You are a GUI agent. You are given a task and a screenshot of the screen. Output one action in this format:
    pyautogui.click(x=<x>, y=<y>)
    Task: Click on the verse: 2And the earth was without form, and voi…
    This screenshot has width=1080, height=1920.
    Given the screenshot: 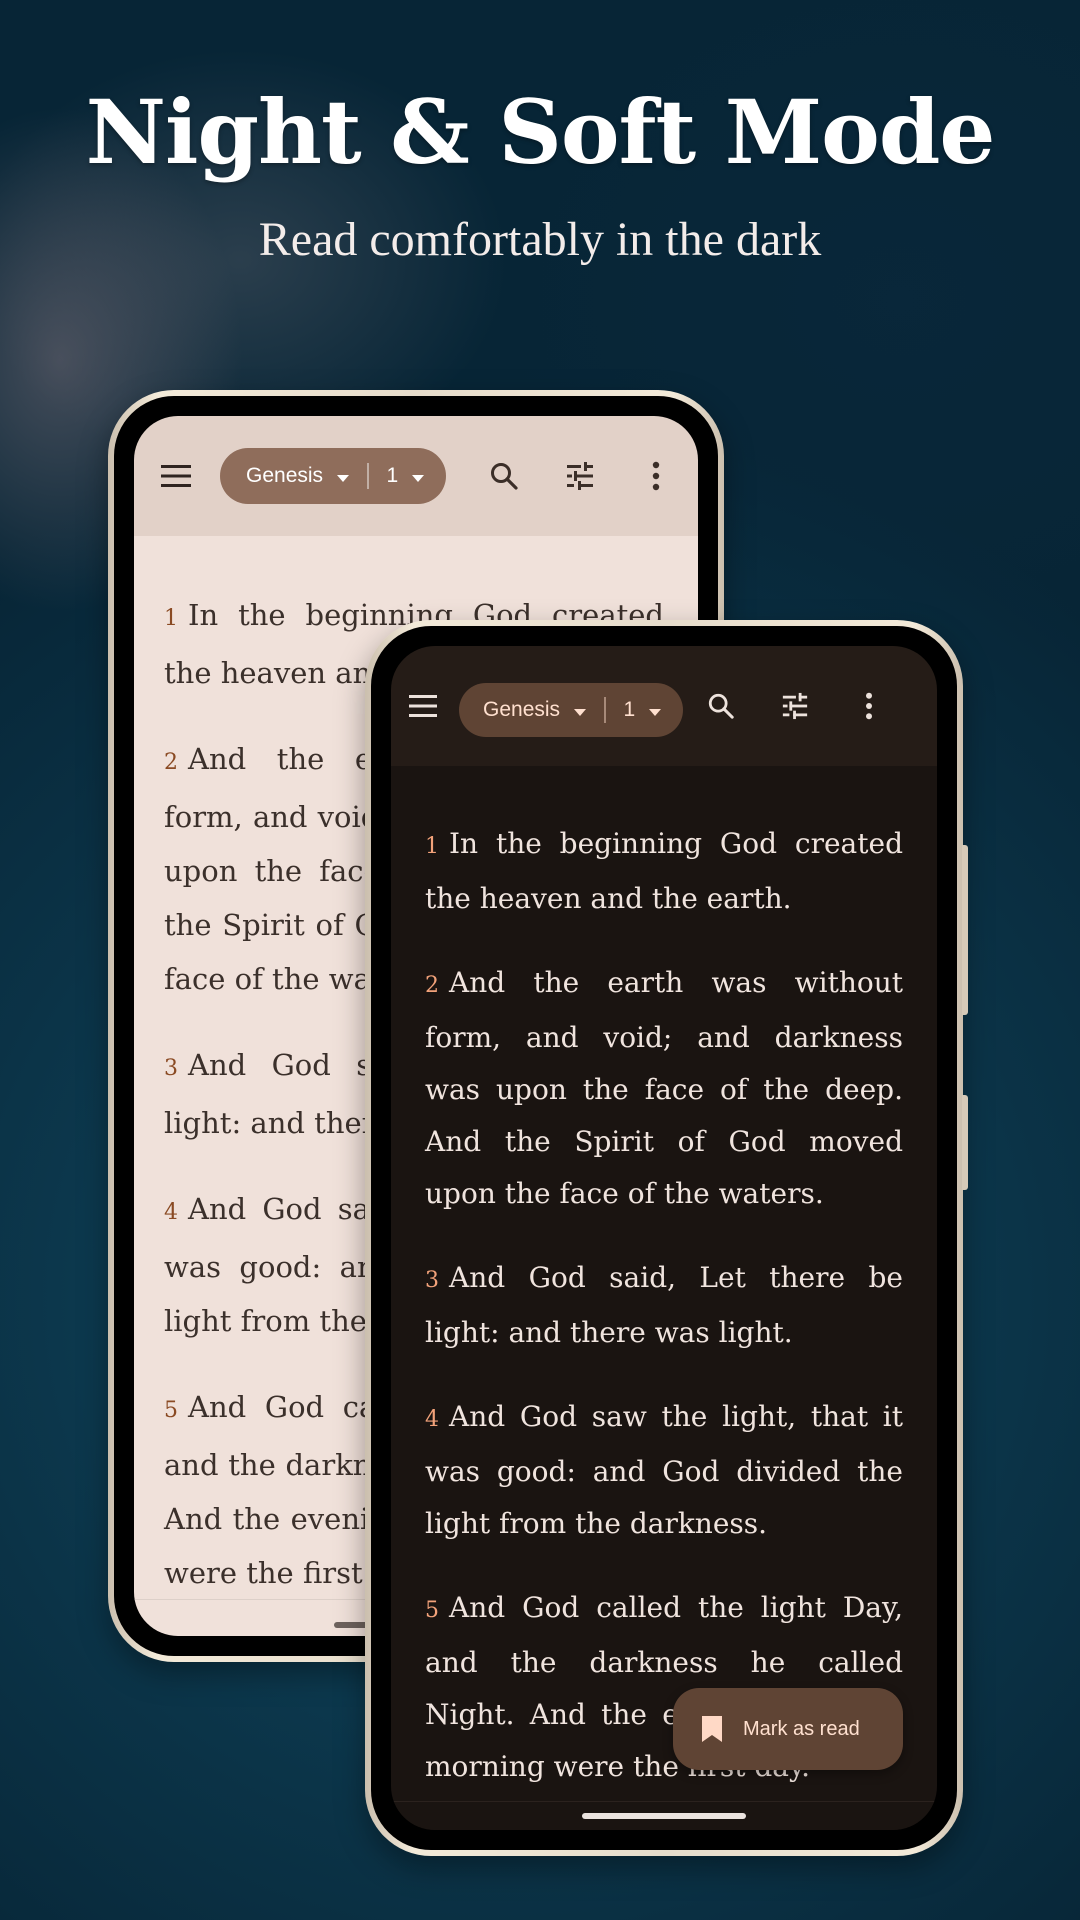 What is the action you would take?
    pyautogui.click(x=664, y=1088)
    